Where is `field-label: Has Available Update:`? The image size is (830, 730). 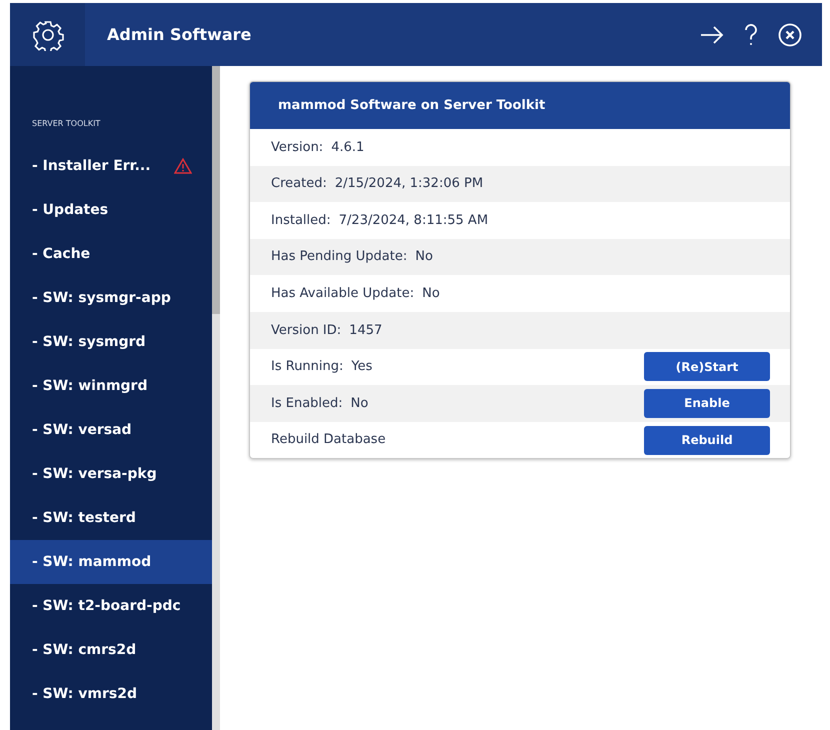 field-label: Has Available Update: is located at coordinates (342, 293).